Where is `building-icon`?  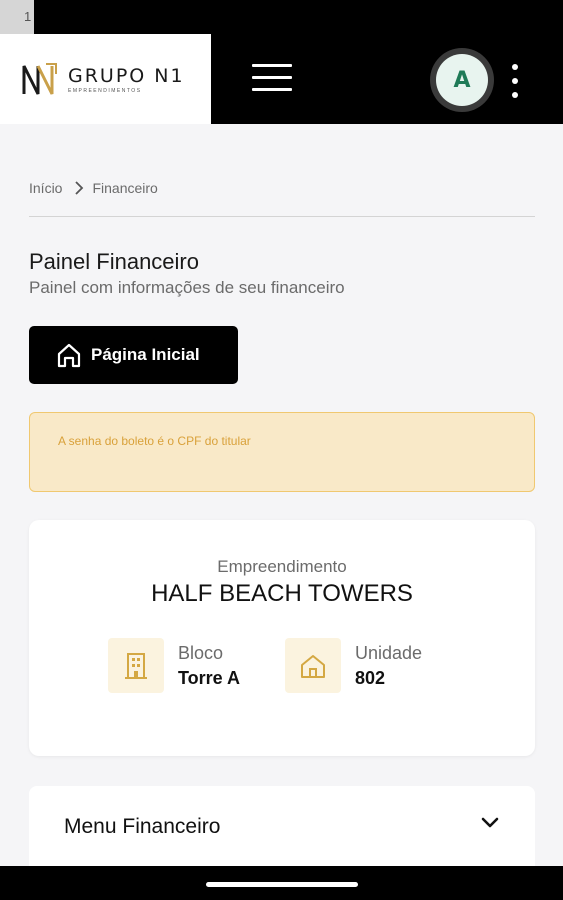 building-icon is located at coordinates (136, 665).